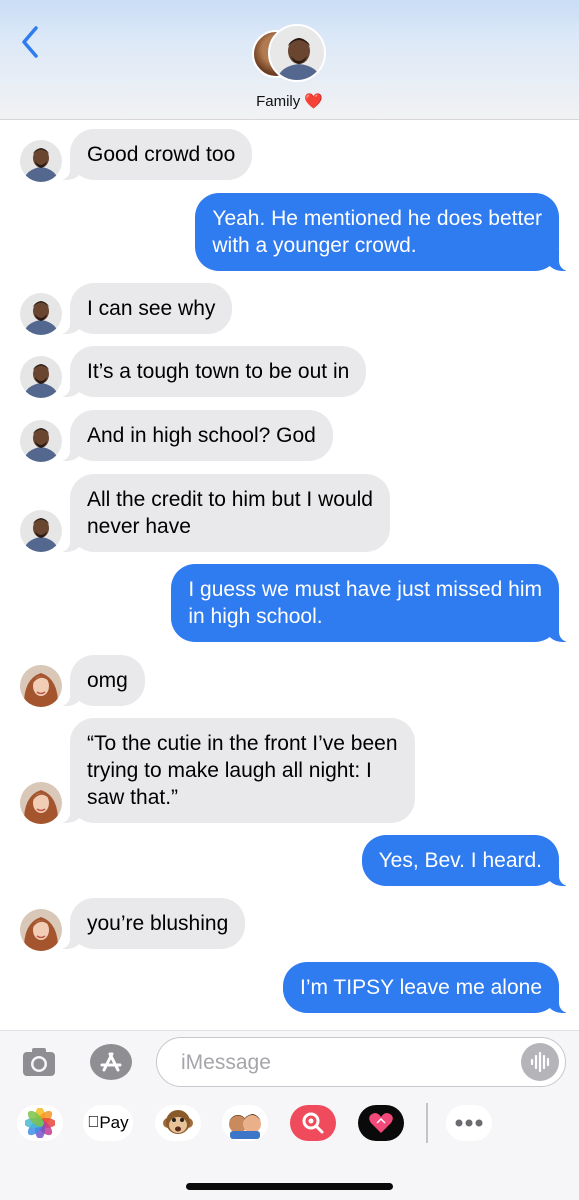 This screenshot has height=1200, width=579. I want to click on search-images-icon, so click(313, 1123).